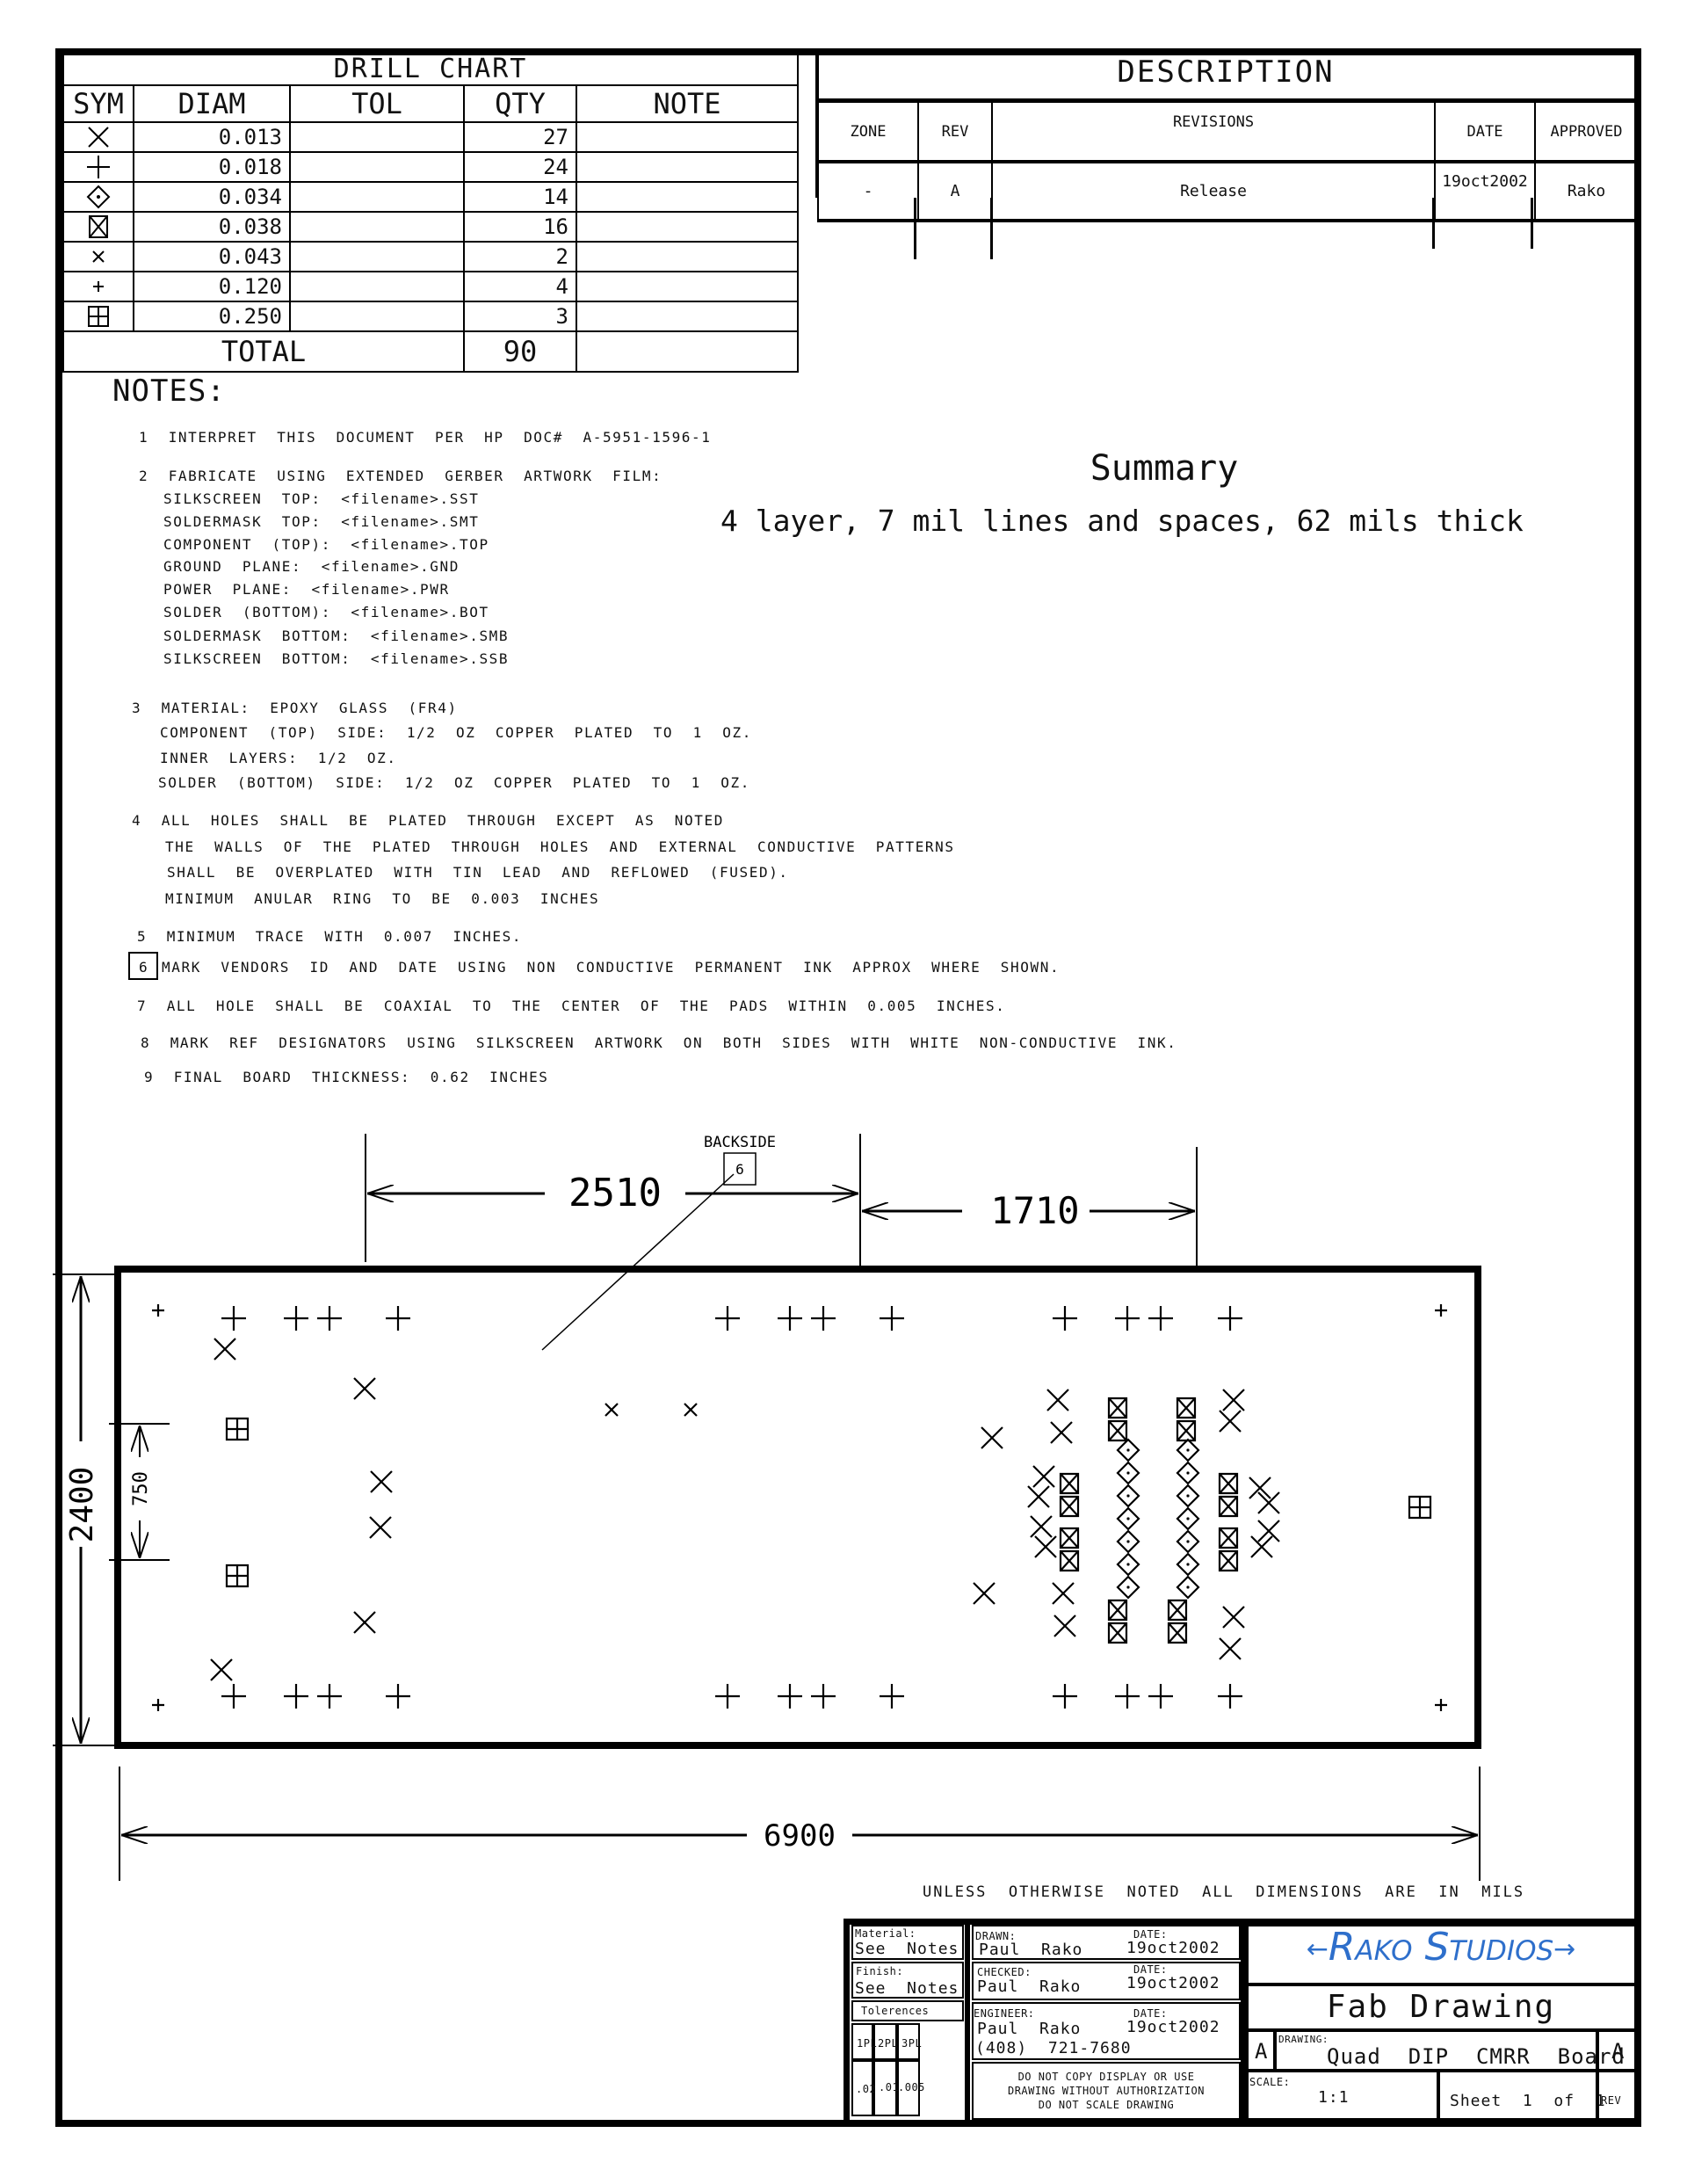 This screenshot has height=2184, width=1687. What do you see at coordinates (739, 1169) in the screenshot?
I see `backside-note-ref: 6` at bounding box center [739, 1169].